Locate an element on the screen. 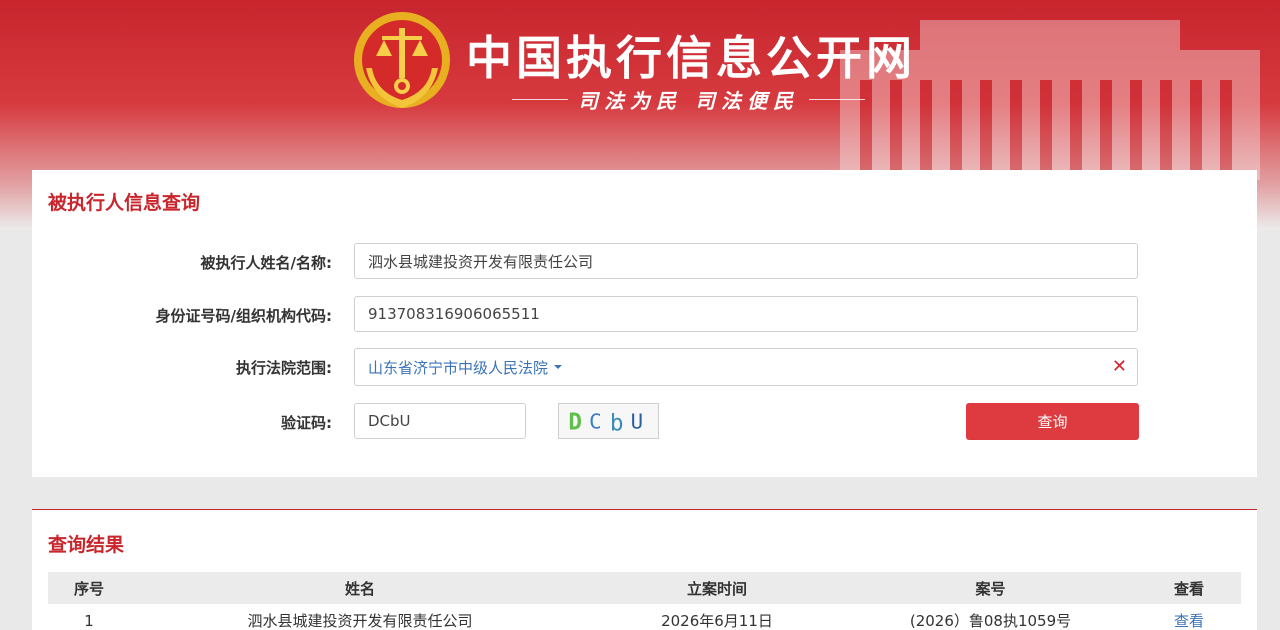 The width and height of the screenshot is (1280, 630). slogan-row: 司法为民 司法便民 is located at coordinates (688, 99).